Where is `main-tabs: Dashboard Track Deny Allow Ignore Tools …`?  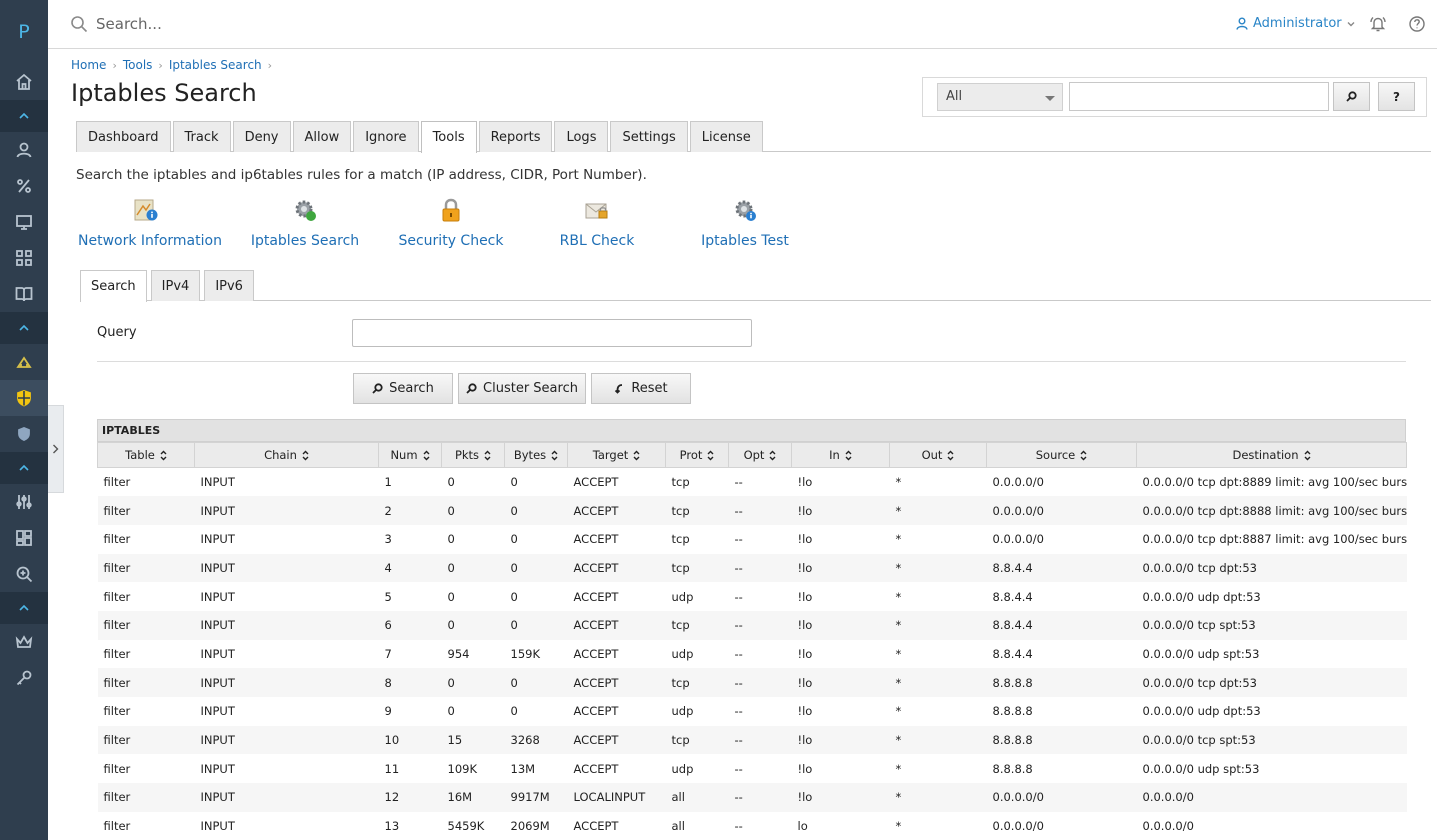 main-tabs: Dashboard Track Deny Allow Ignore Tools … is located at coordinates (753, 137).